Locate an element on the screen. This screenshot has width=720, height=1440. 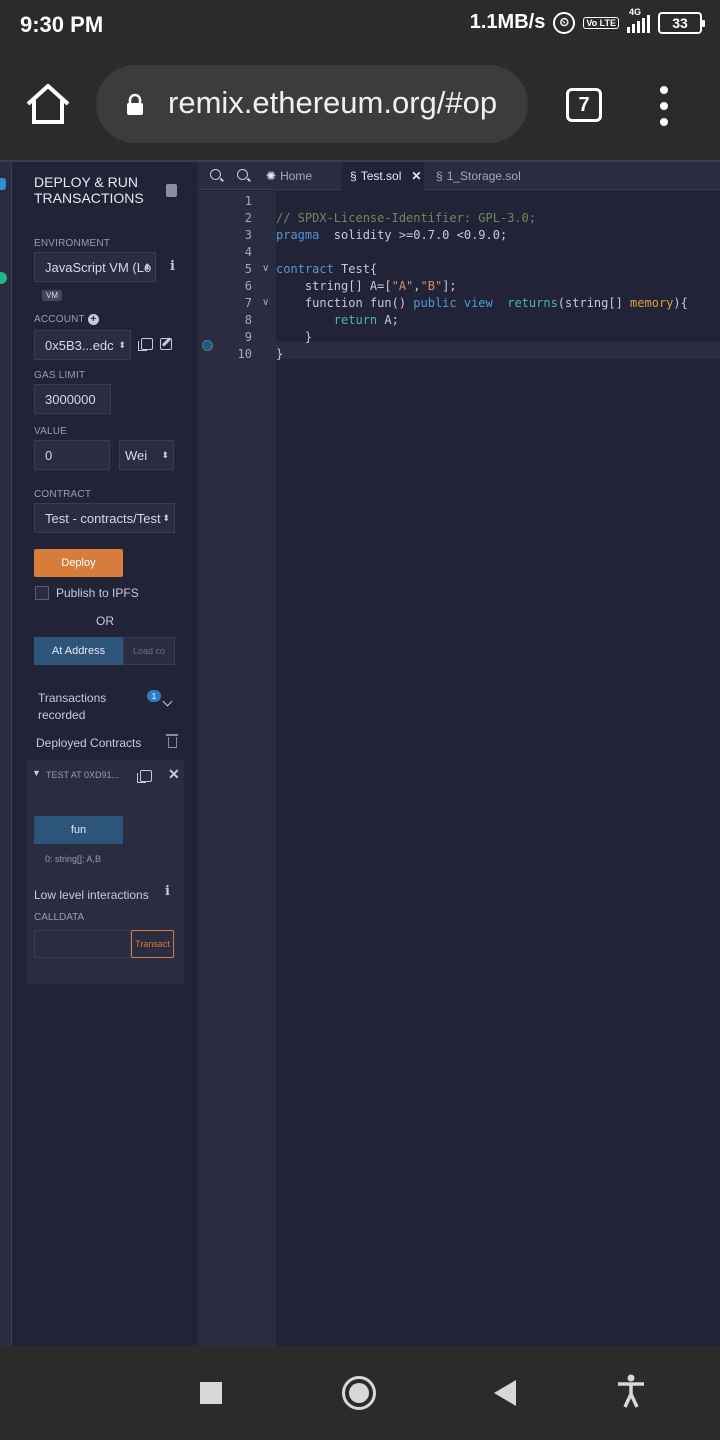
panel-title: DEPLOY & RUN TRANSACTIONS is located at coordinates (89, 190).